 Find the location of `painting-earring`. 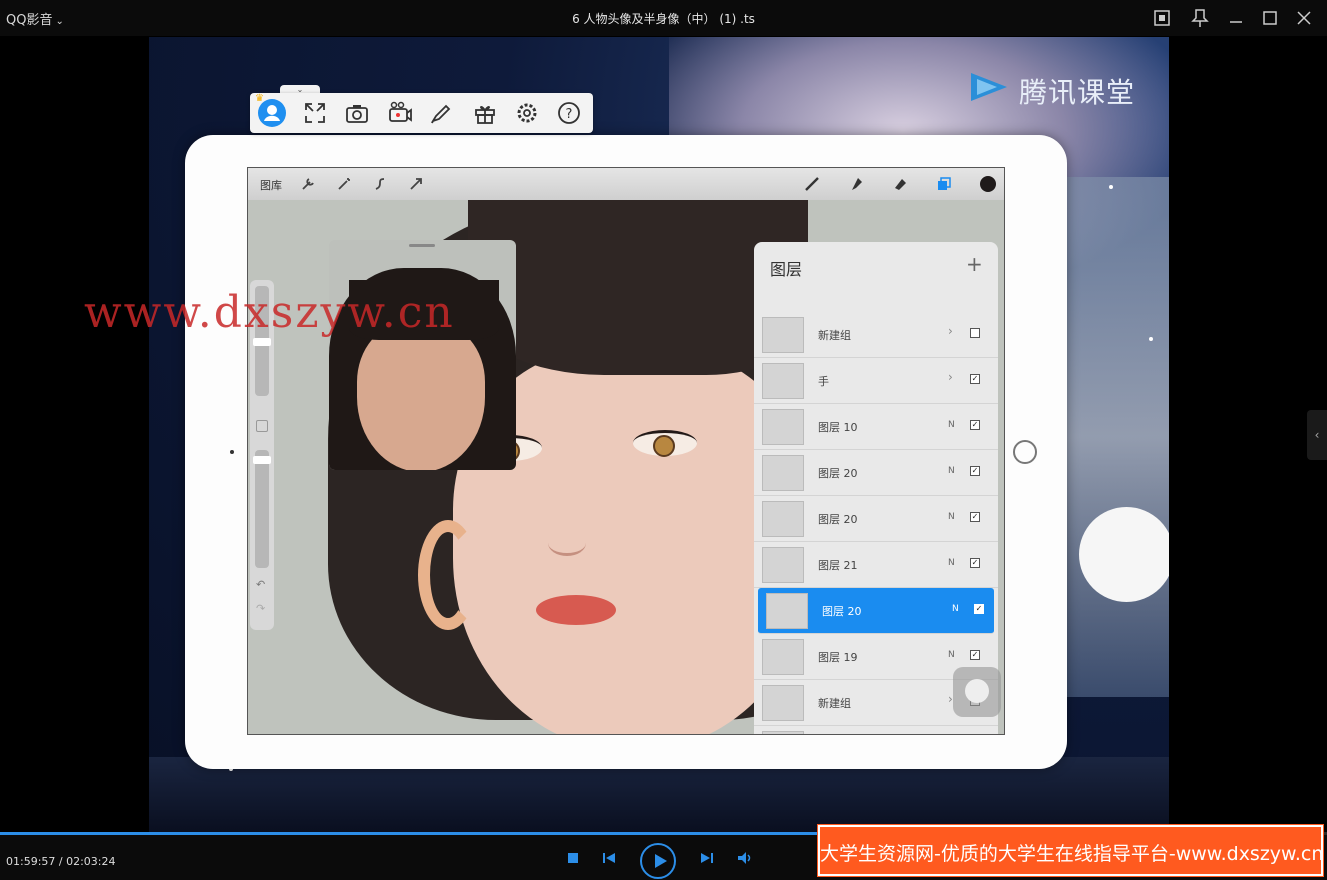

painting-earring is located at coordinates (448, 575).